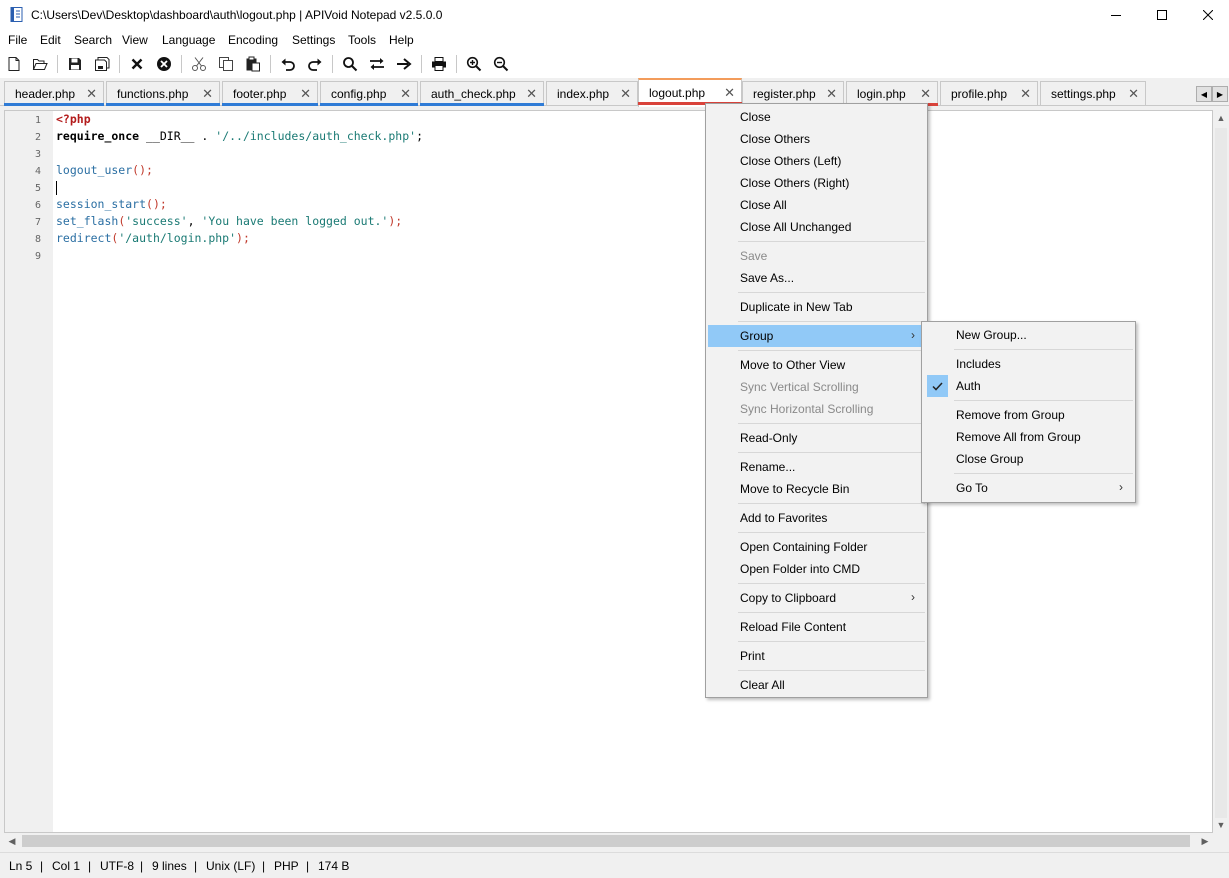  What do you see at coordinates (316, 136) in the screenshot?
I see `code-token: '/../includes/auth_check.php'` at bounding box center [316, 136].